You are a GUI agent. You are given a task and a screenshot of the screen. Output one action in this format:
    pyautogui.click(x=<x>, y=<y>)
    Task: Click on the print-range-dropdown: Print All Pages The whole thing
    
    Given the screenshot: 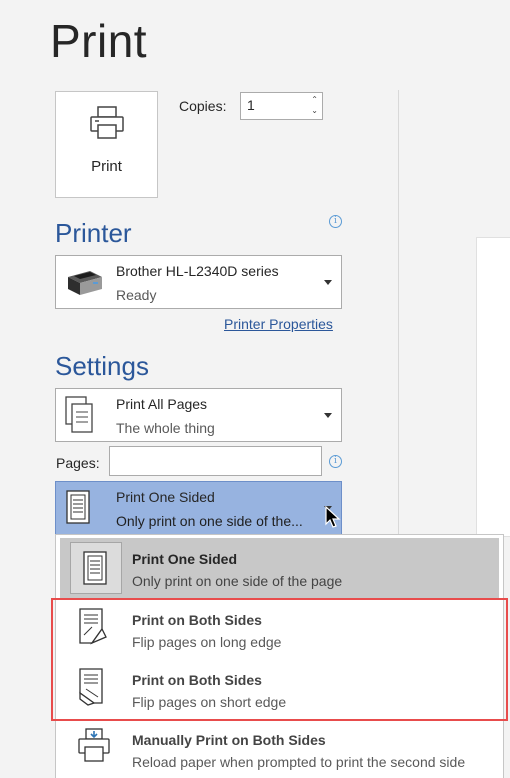 What is the action you would take?
    pyautogui.click(x=198, y=415)
    